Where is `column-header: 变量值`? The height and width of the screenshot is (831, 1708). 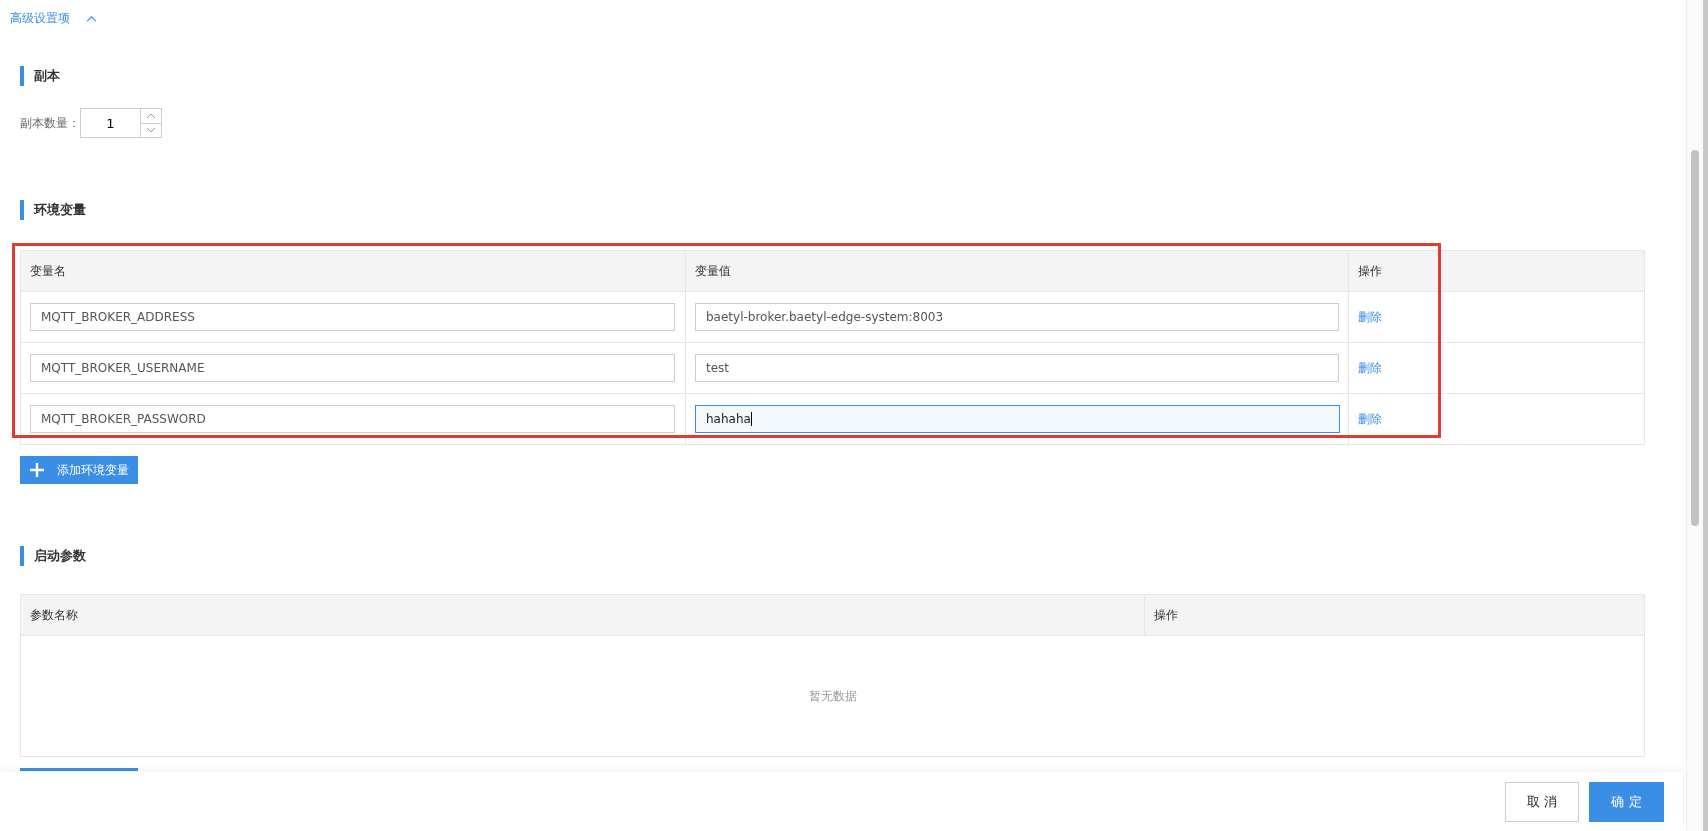
column-header: 变量值 is located at coordinates (1016, 271).